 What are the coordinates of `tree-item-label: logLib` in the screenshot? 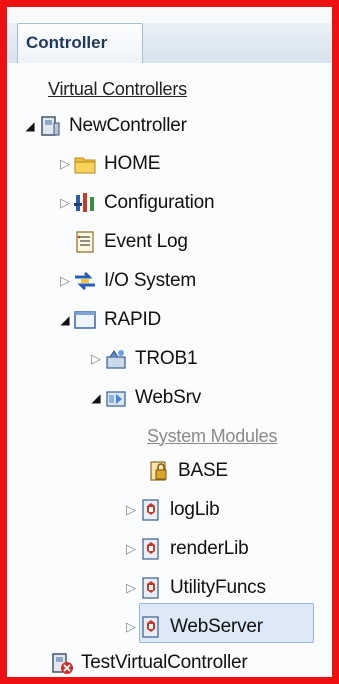 It's located at (195, 509).